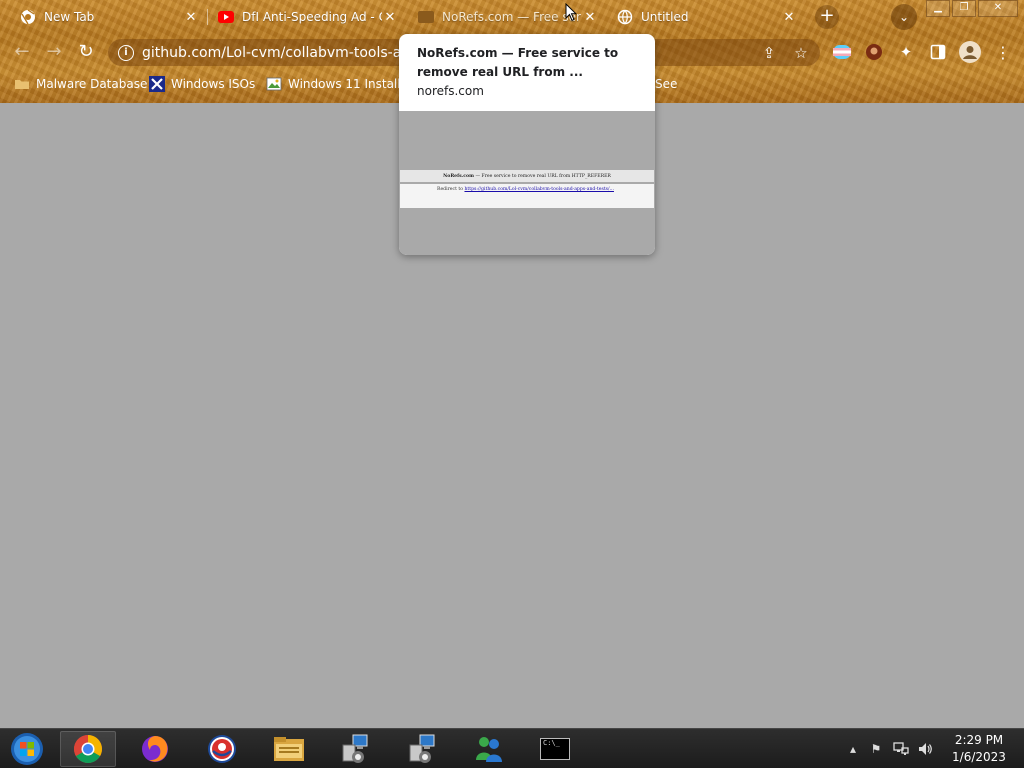 This screenshot has width=1024, height=768. Describe the element at coordinates (54, 52) in the screenshot. I see `forward-button: →` at that location.